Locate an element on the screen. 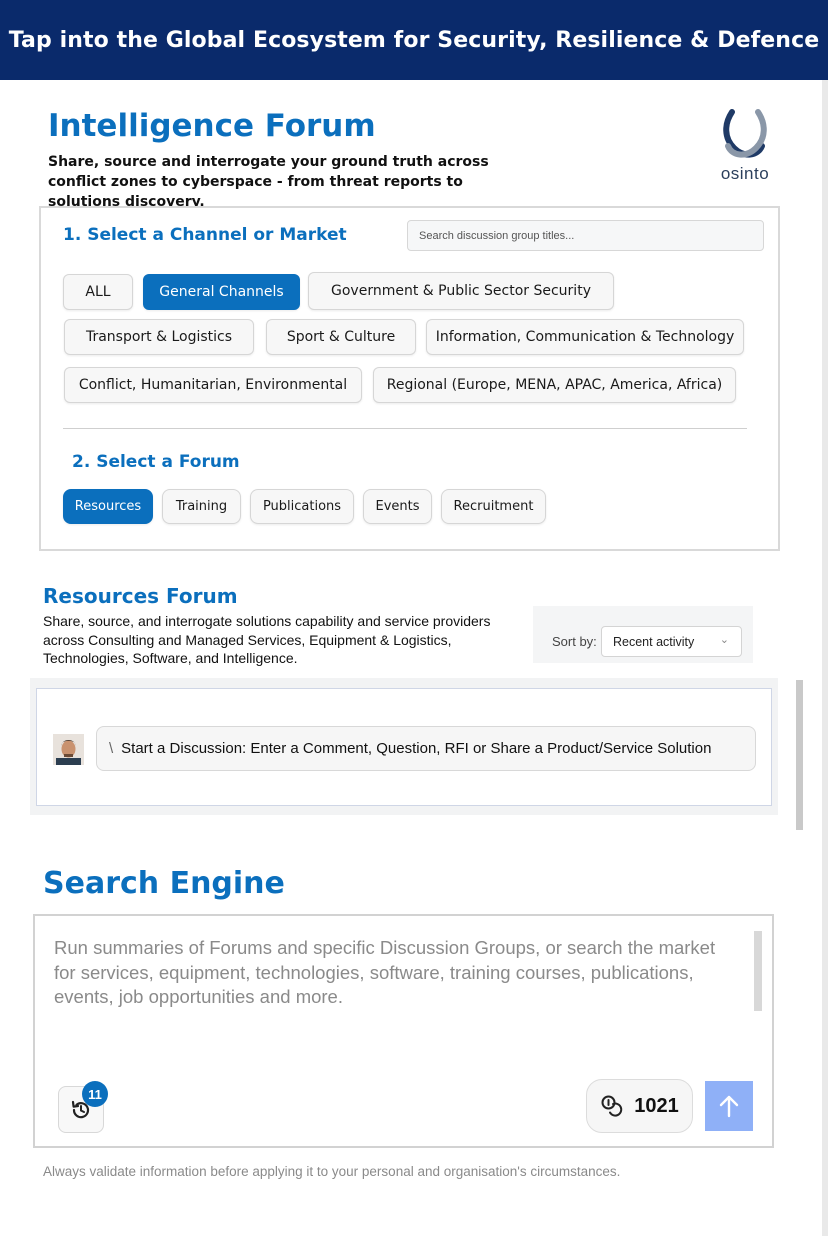  arrow-up-icon is located at coordinates (729, 1106).